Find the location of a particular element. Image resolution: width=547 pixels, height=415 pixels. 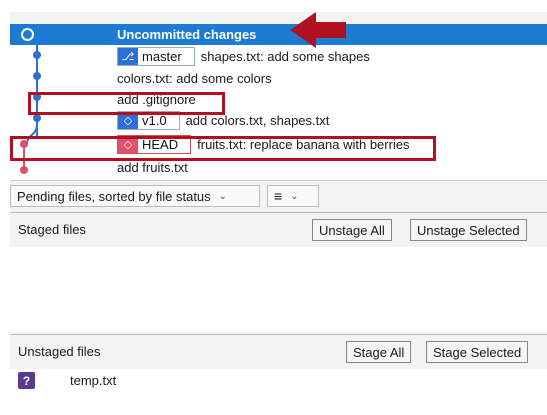

ref-label: v1.0 is located at coordinates (154, 120).